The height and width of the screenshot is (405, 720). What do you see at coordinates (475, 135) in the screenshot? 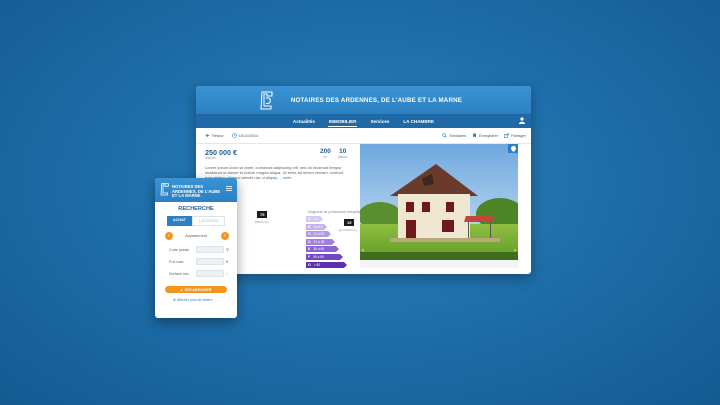
I see `bookmark-icon` at bounding box center [475, 135].